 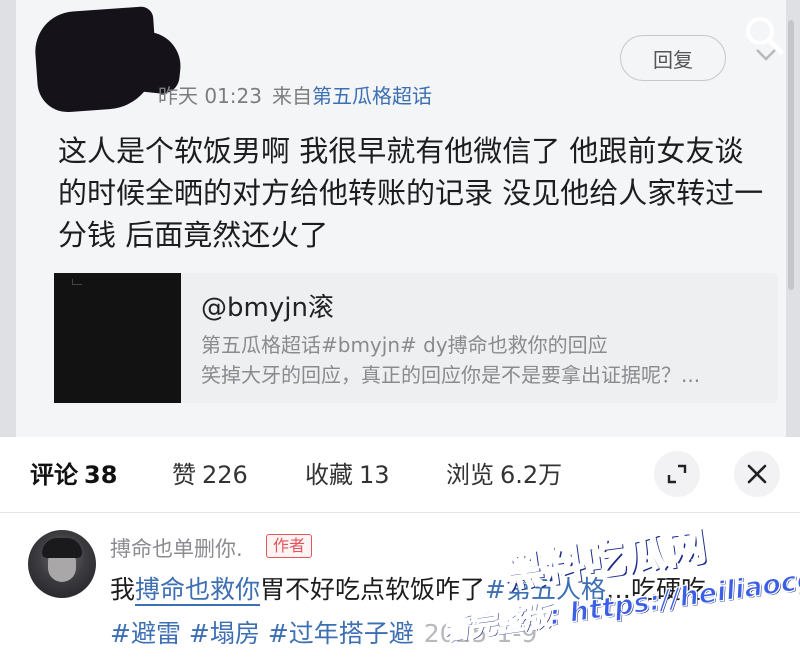 I want to click on post-body-line: 这人是个软饭男啊 我很早就有他微信了 他跟前女友谈, so click(x=401, y=151).